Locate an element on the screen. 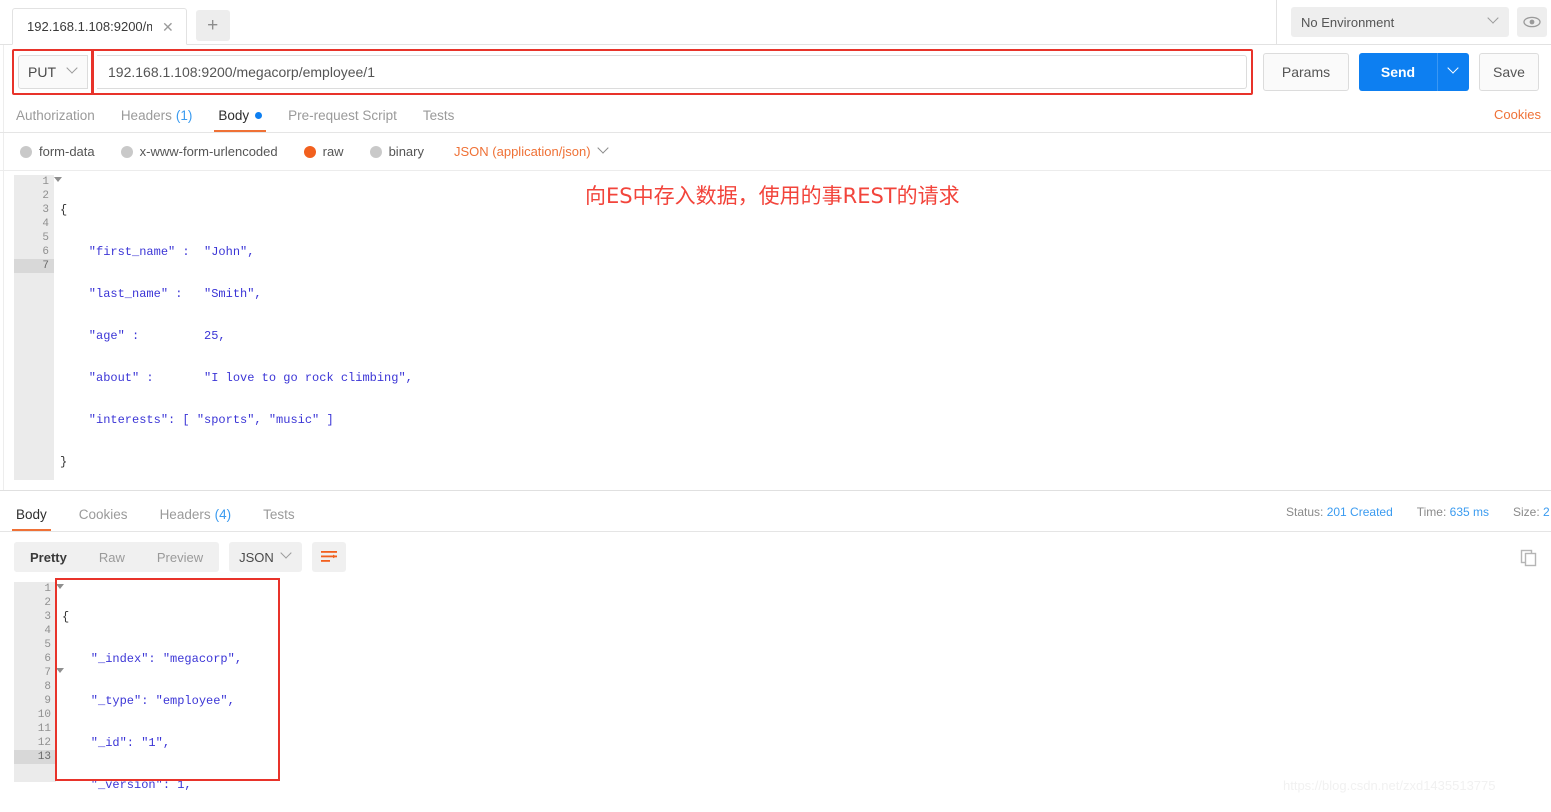 The height and width of the screenshot is (812, 1551). tab-label: Authorization is located at coordinates (55, 115).